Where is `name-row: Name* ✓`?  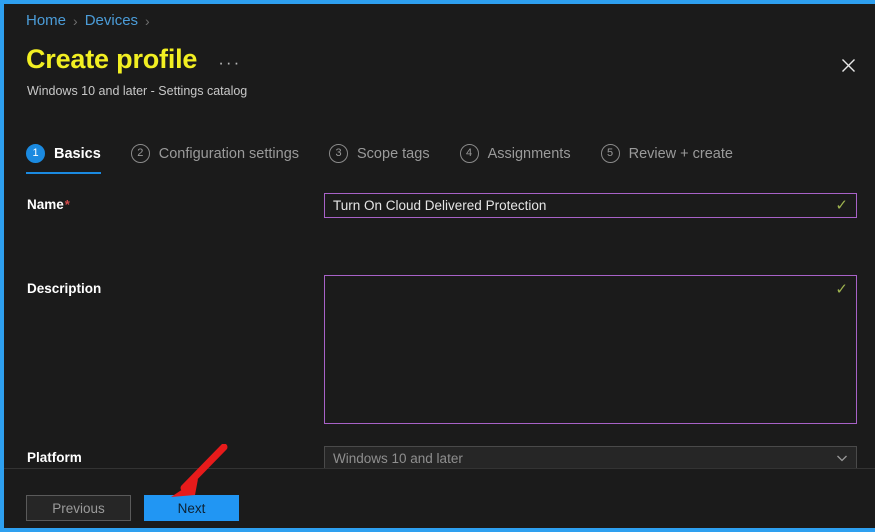
name-row: Name* ✓ is located at coordinates (439, 207).